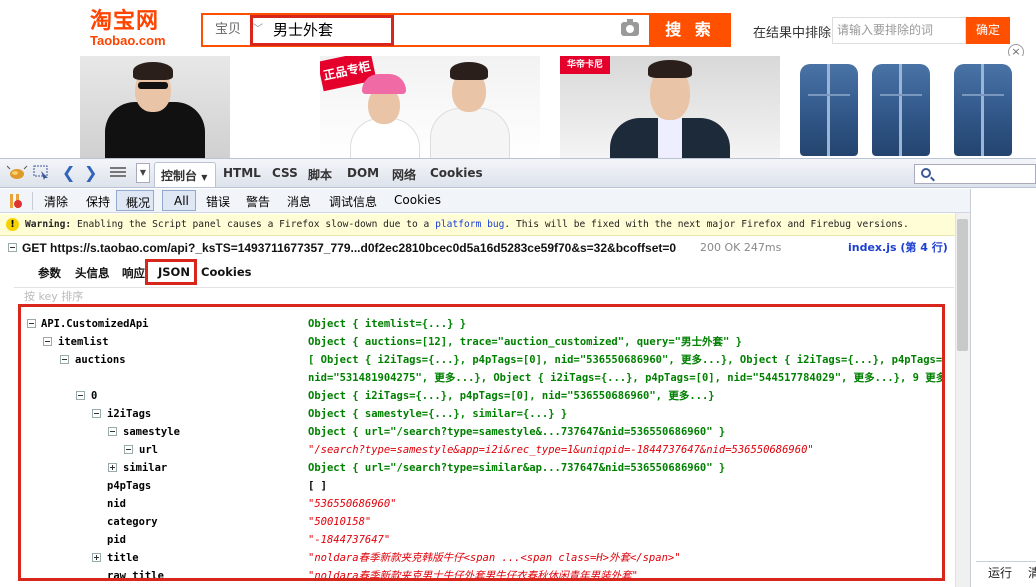  I want to click on subtab-json: JSON, so click(174, 272).